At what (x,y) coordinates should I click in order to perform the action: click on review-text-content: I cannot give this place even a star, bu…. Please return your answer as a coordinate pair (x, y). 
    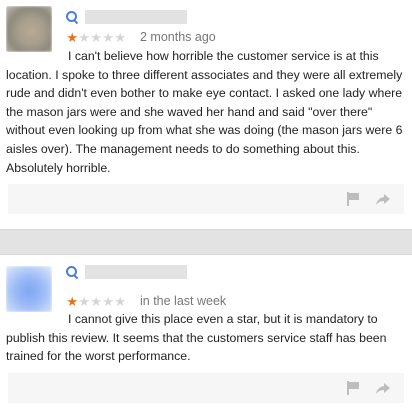
    Looking at the image, I should click on (196, 338).